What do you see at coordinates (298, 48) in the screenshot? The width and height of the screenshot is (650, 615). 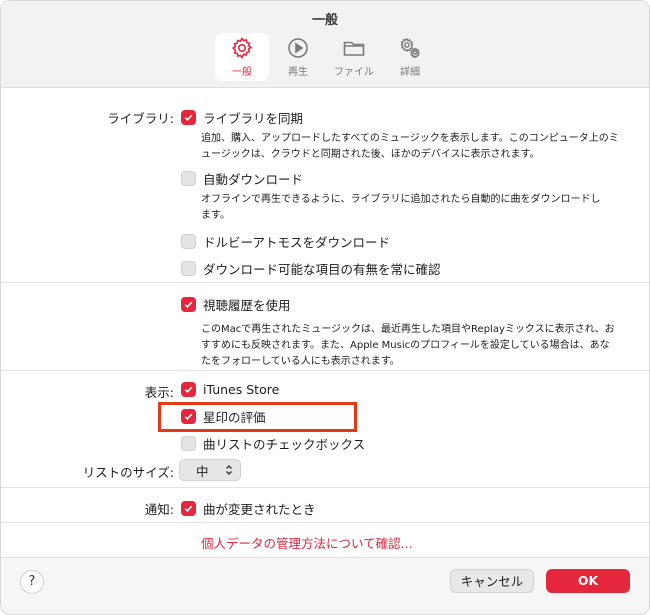 I see `play-icon` at bounding box center [298, 48].